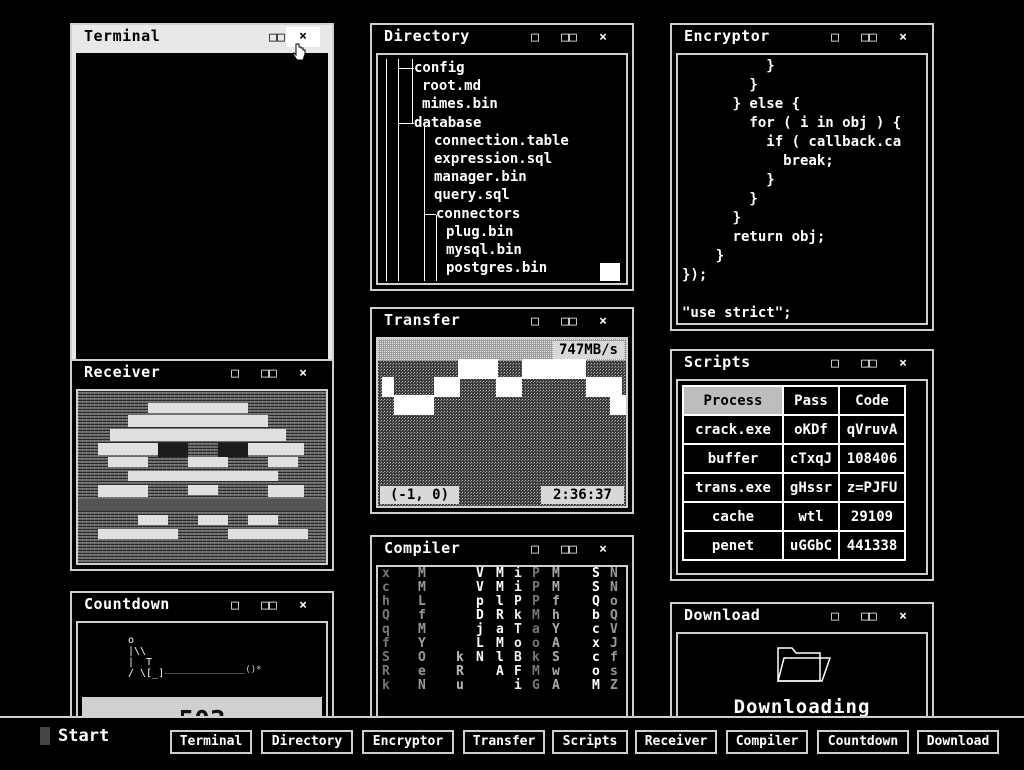  I want to click on scripts-minimize-button: □, so click(835, 363).